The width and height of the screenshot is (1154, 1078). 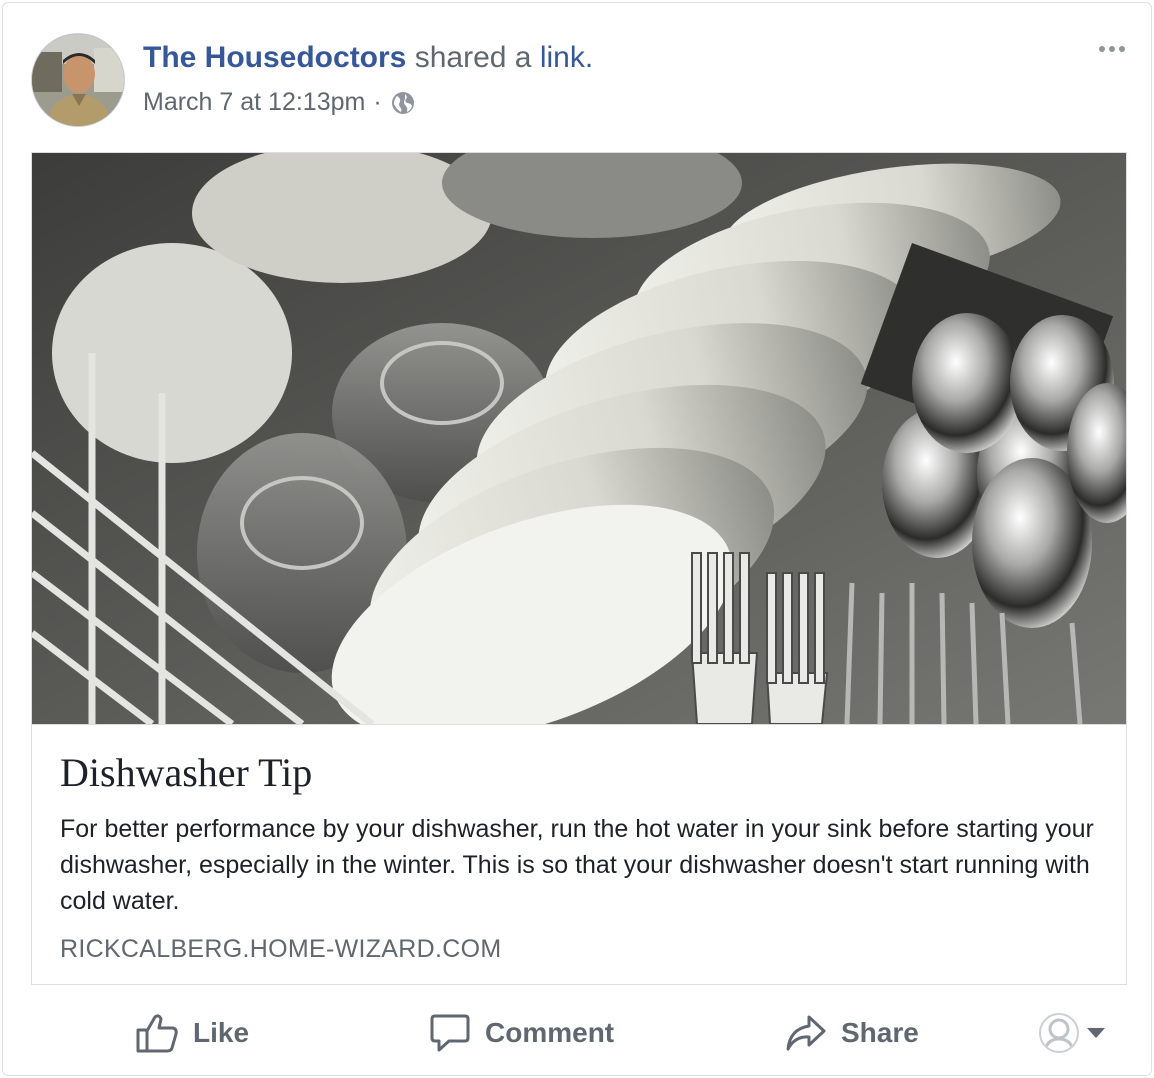 What do you see at coordinates (221, 1032) in the screenshot?
I see `like-label: Like` at bounding box center [221, 1032].